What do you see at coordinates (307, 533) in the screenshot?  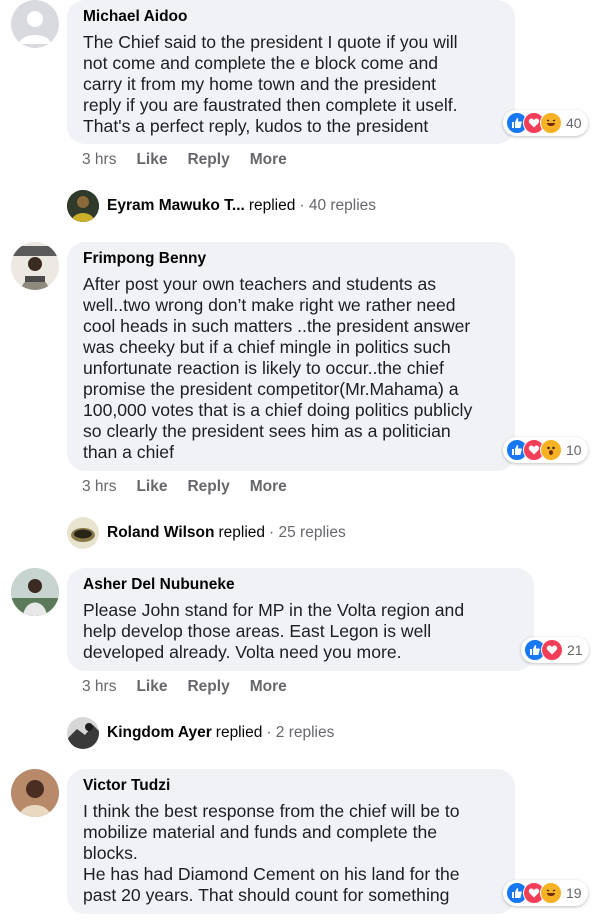 I see `replies-count: · 25 replies` at bounding box center [307, 533].